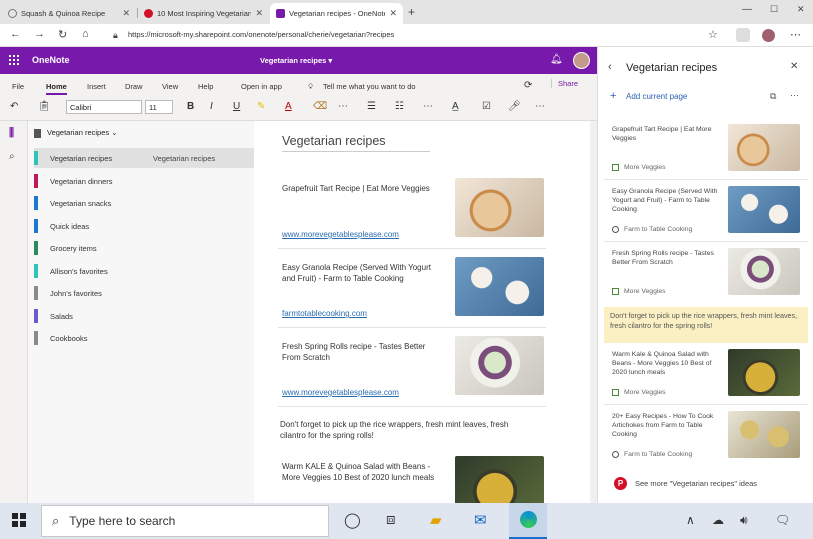  Describe the element at coordinates (14, 106) in the screenshot. I see `undo-icon: ↶` at that location.